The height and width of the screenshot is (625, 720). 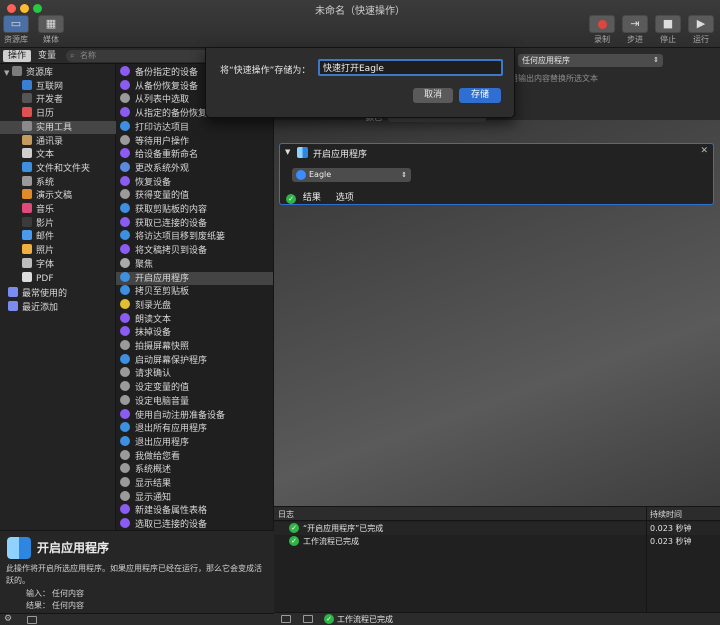 I want to click on sidebar-item: 音乐, so click(x=58, y=210).